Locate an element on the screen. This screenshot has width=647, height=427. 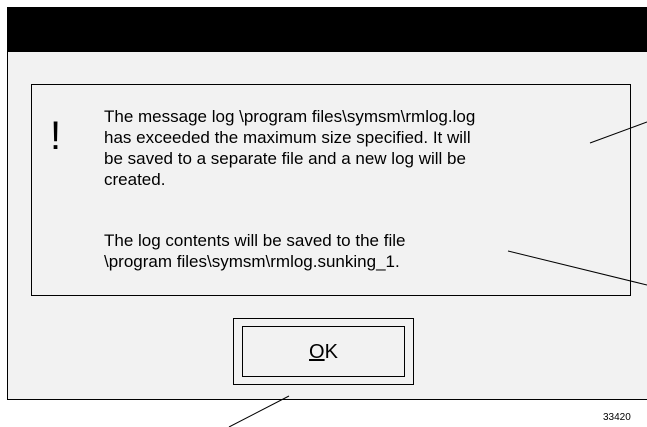
ok-button: OK is located at coordinates (323, 351).